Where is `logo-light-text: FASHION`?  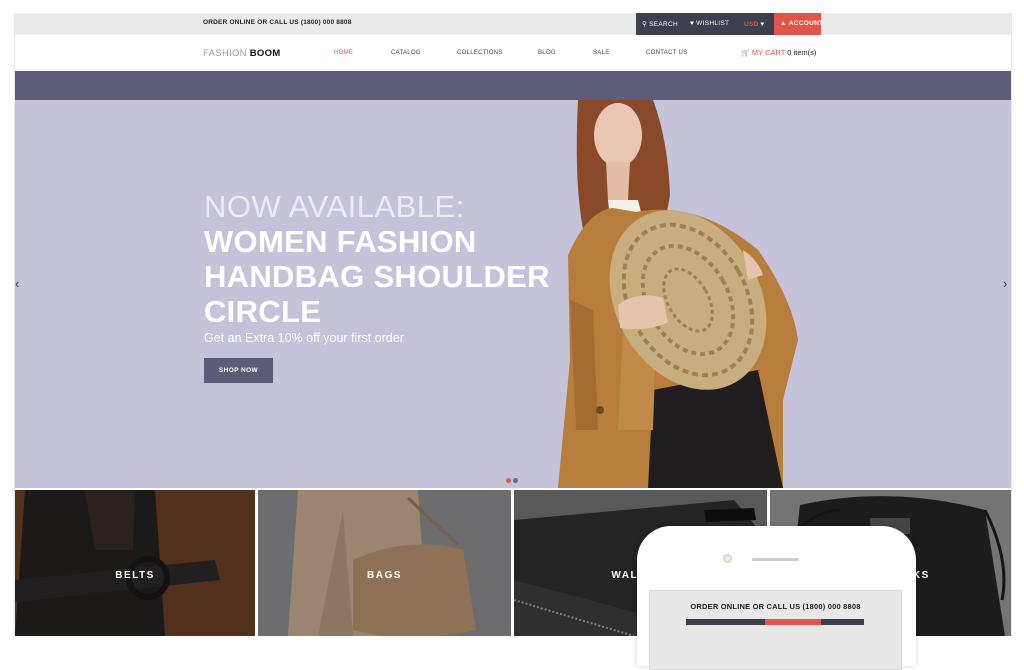 logo-light-text: FASHION is located at coordinates (225, 53).